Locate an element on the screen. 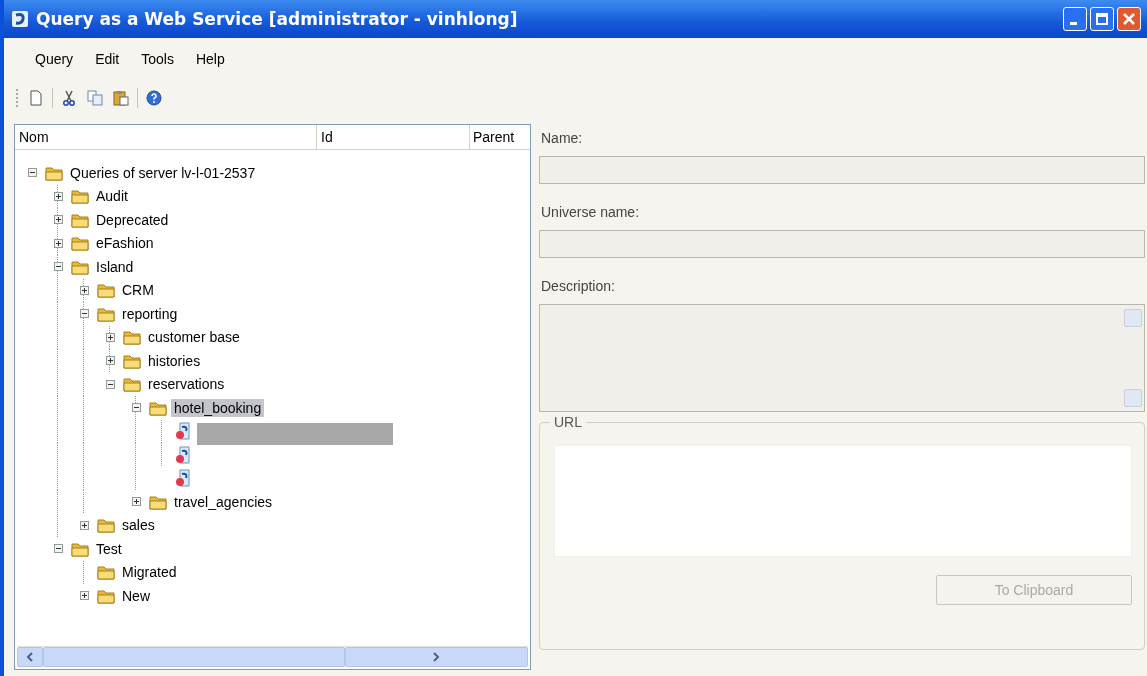 This screenshot has width=1147, height=676. tree-item: Queries of server lv-l-01-2537 is located at coordinates (163, 172).